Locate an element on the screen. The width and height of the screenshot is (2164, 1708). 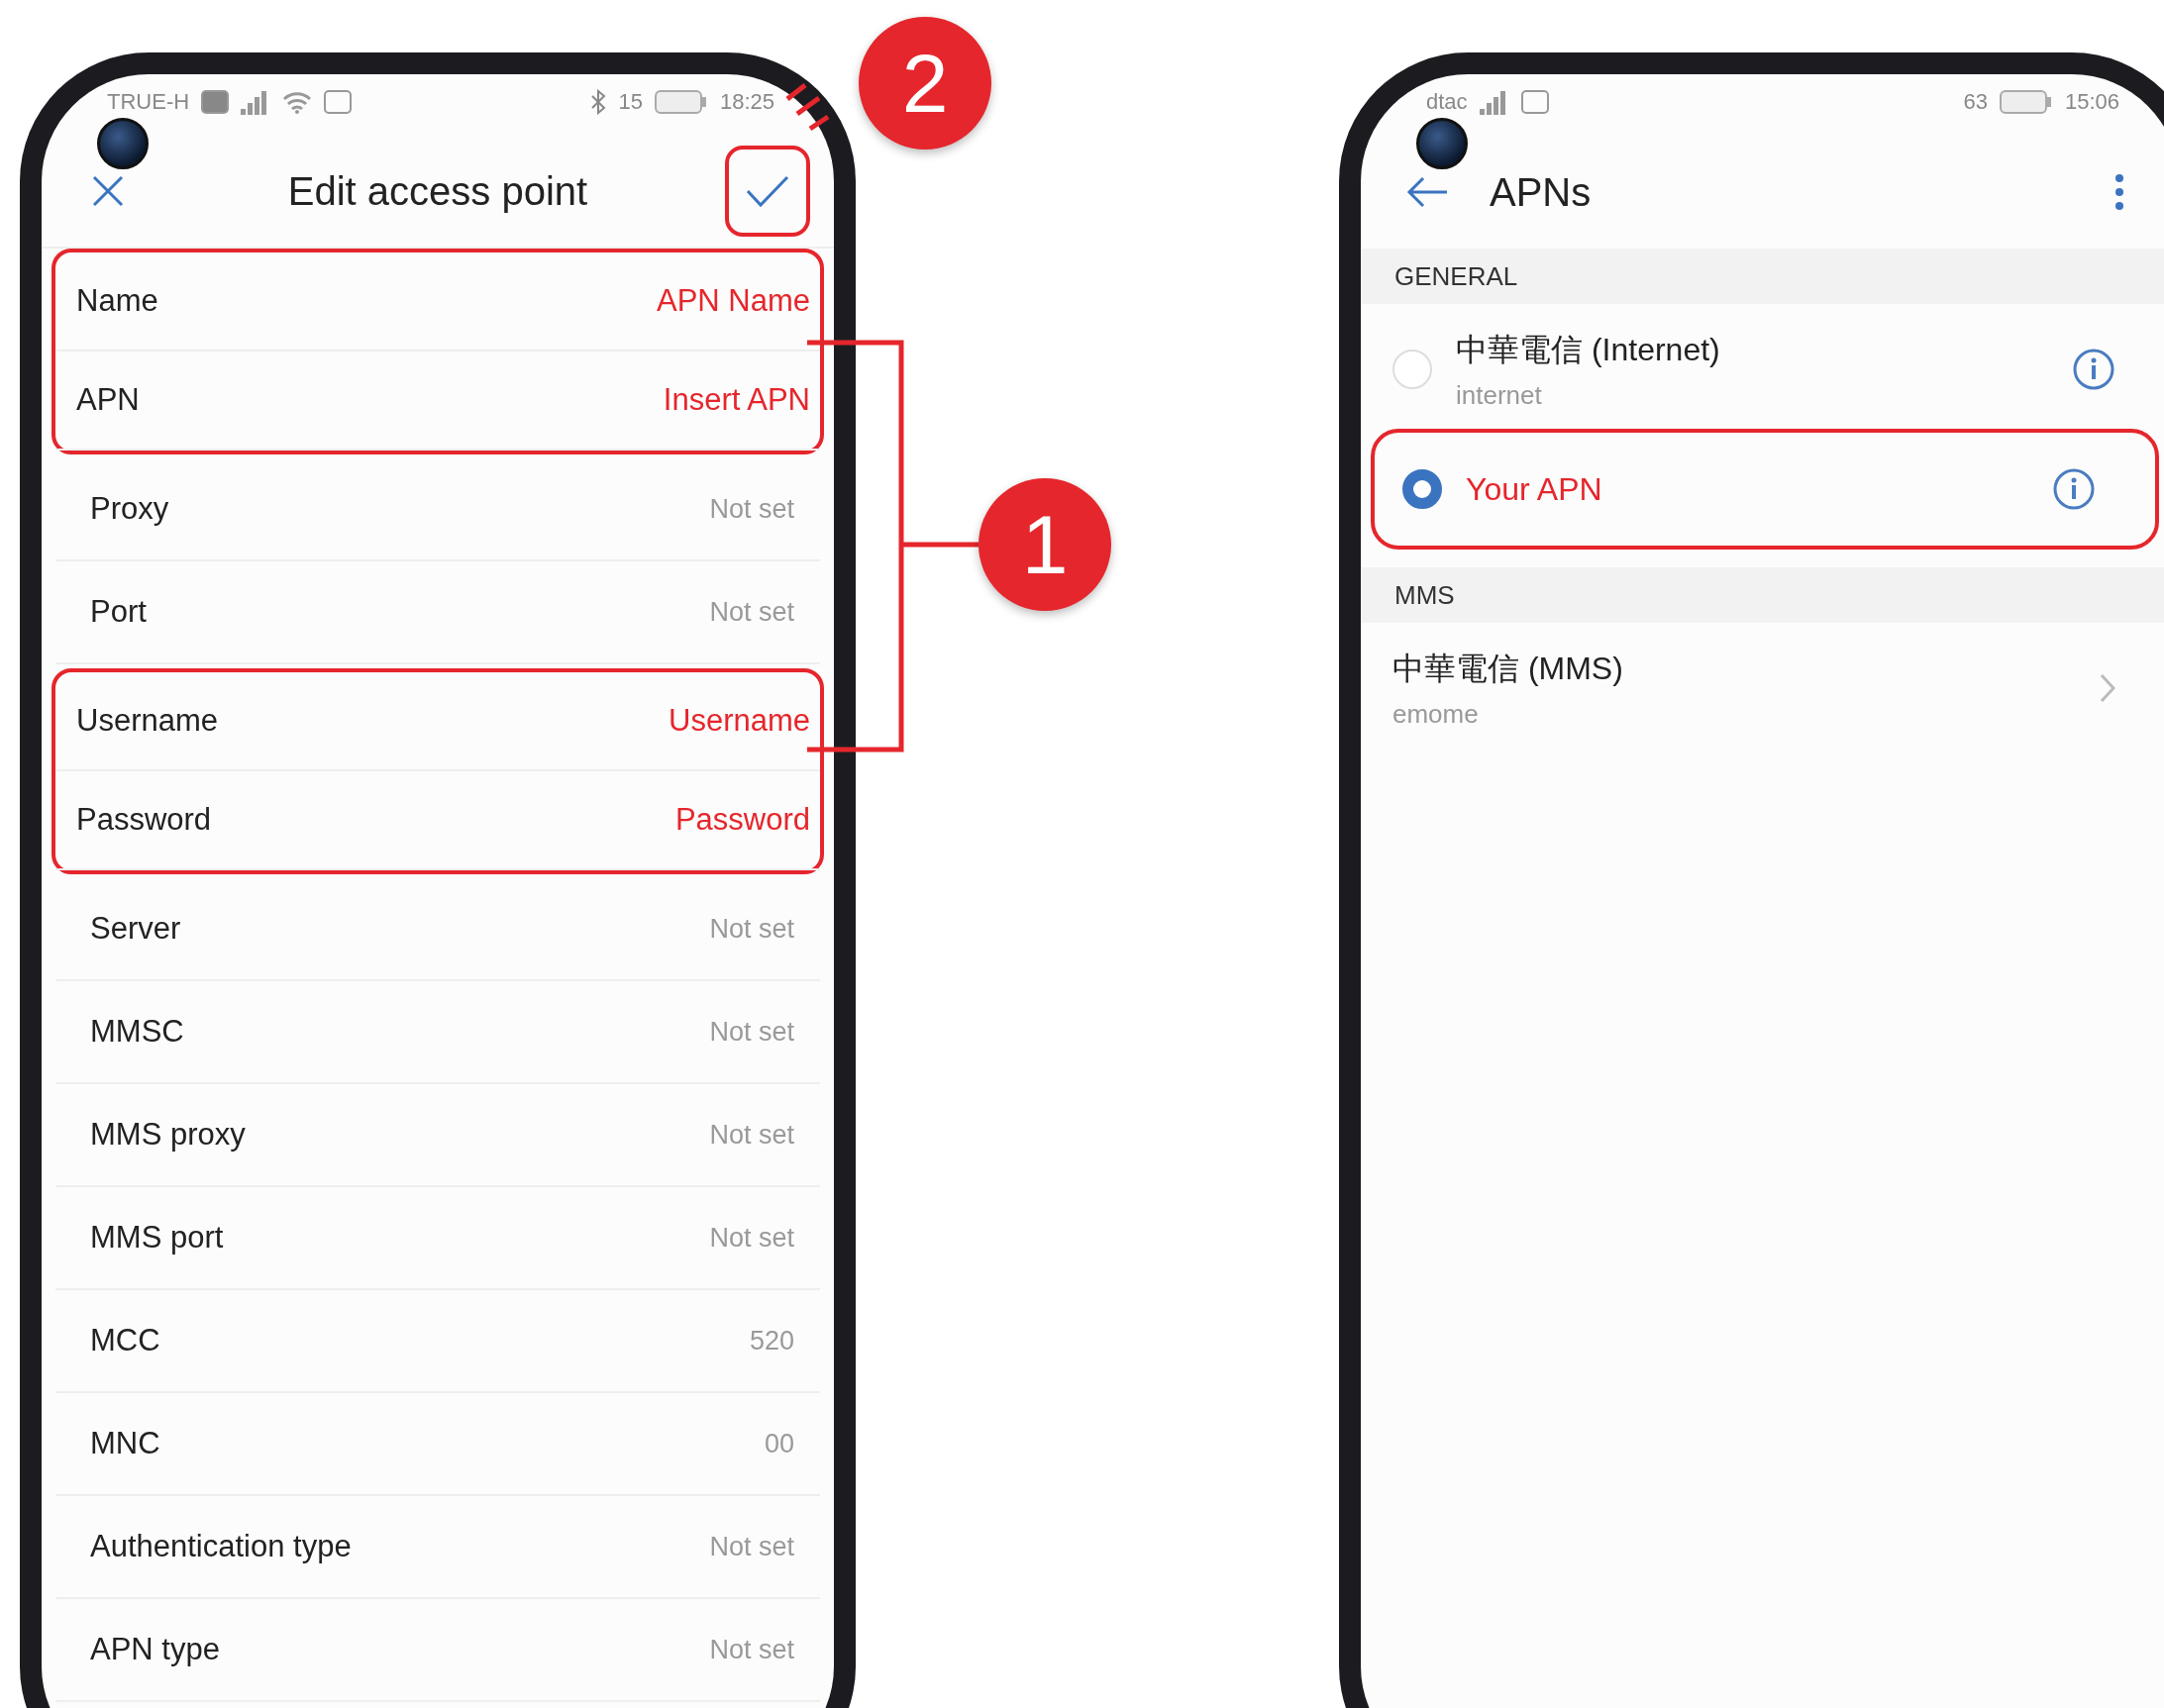
field-value: Username is located at coordinates (739, 721).